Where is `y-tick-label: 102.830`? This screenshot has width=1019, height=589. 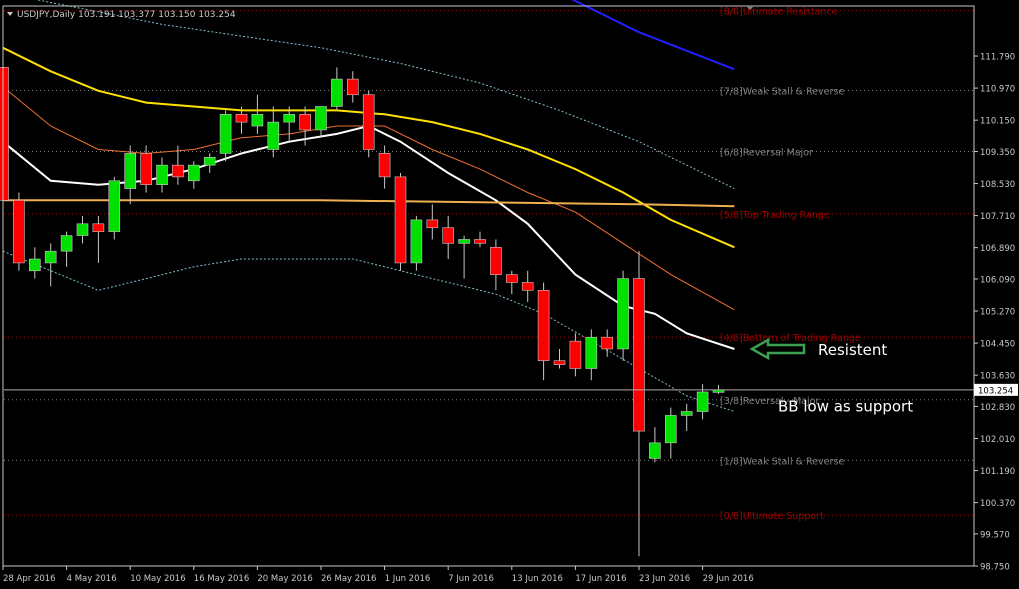 y-tick-label: 102.830 is located at coordinates (997, 408).